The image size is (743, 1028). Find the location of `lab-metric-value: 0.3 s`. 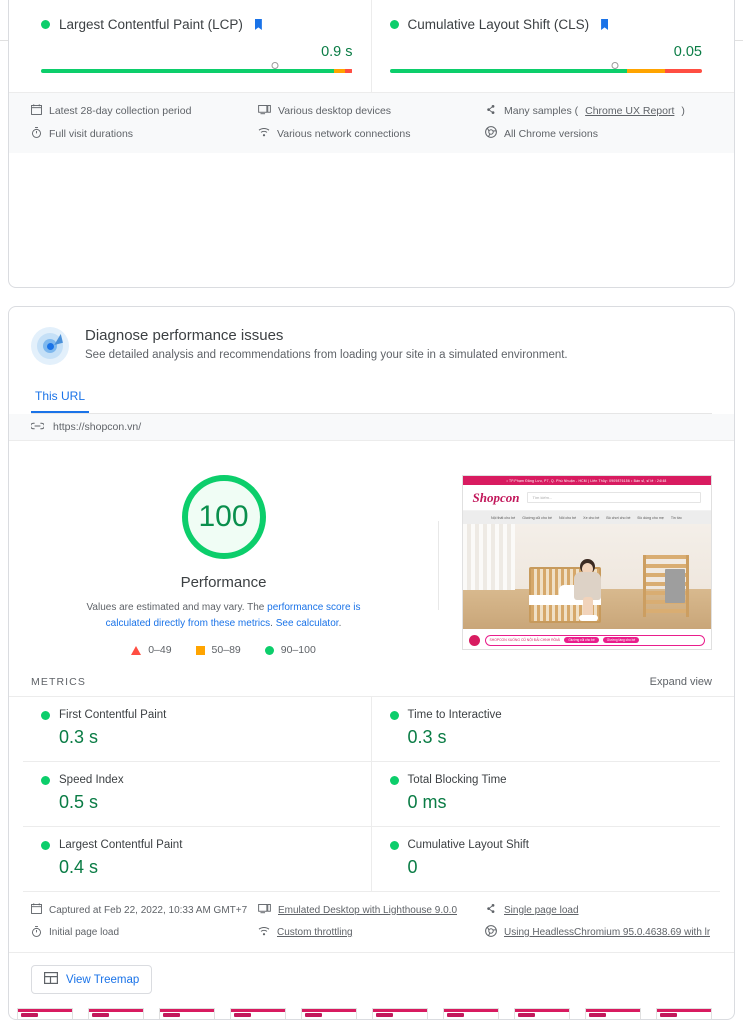

lab-metric-value: 0.3 s is located at coordinates (427, 737).